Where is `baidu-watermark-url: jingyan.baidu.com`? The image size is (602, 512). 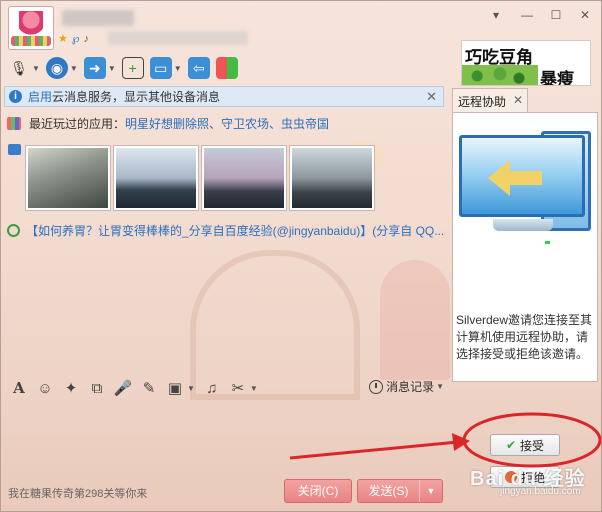 baidu-watermark-url: jingyan.baidu.com is located at coordinates (540, 491).